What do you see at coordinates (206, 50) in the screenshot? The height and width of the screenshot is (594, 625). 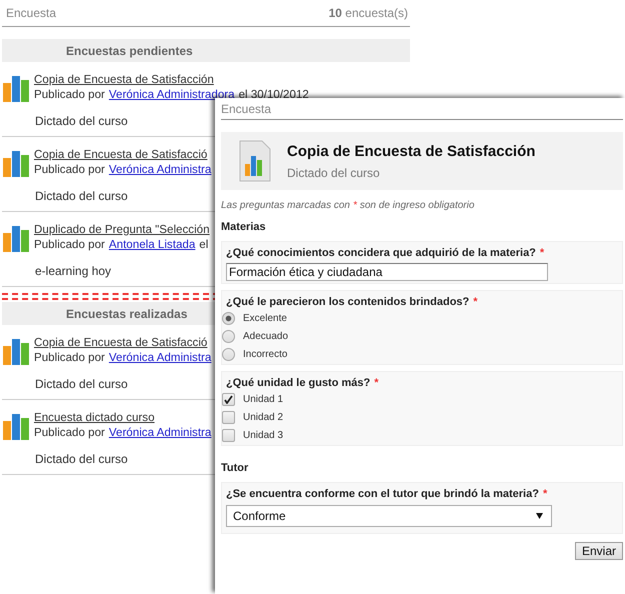 I see `section-heading: Encuestas pendientes` at bounding box center [206, 50].